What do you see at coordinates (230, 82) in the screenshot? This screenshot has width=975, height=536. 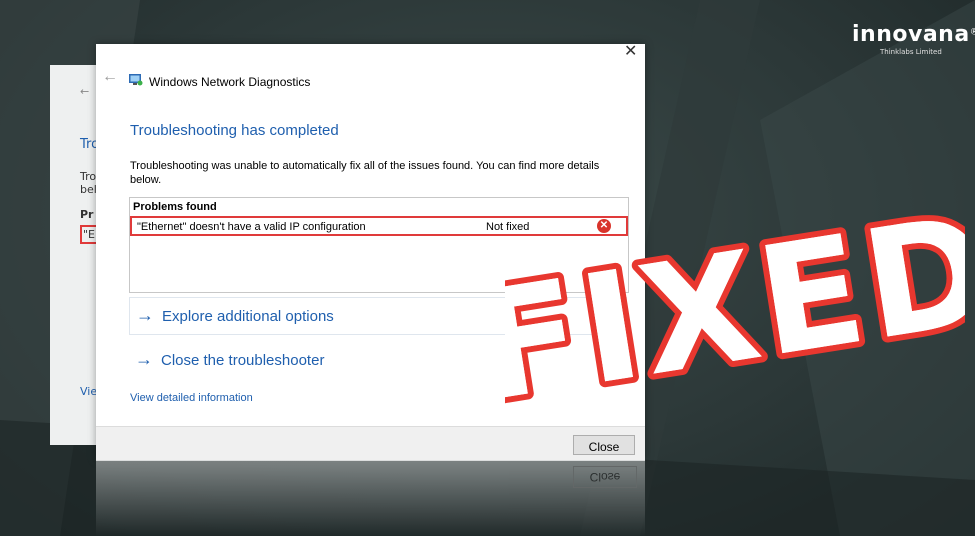 I see `window-title: Windows Network Diagnostics` at bounding box center [230, 82].